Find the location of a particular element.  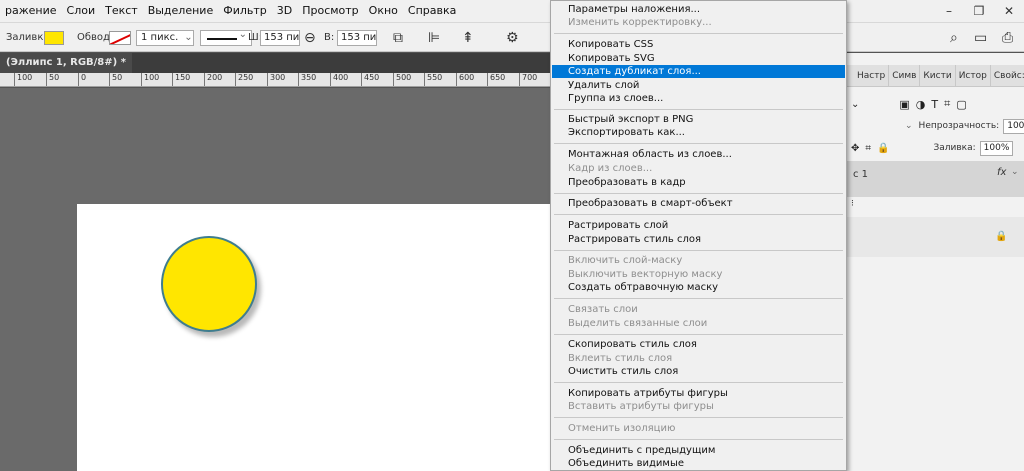

stroke-swatch-wrap is located at coordinates (120, 37).